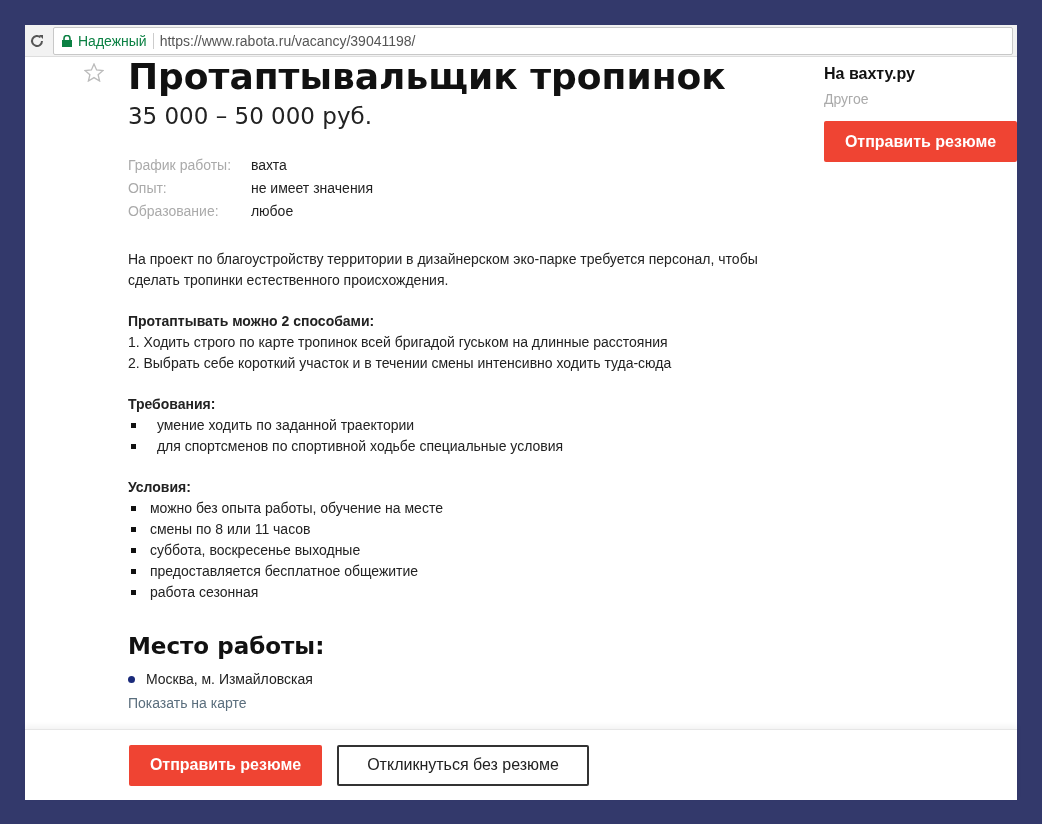 The image size is (1042, 824). Describe the element at coordinates (229, 679) in the screenshot. I see `location-text: Москва, м. Измайловская` at that location.